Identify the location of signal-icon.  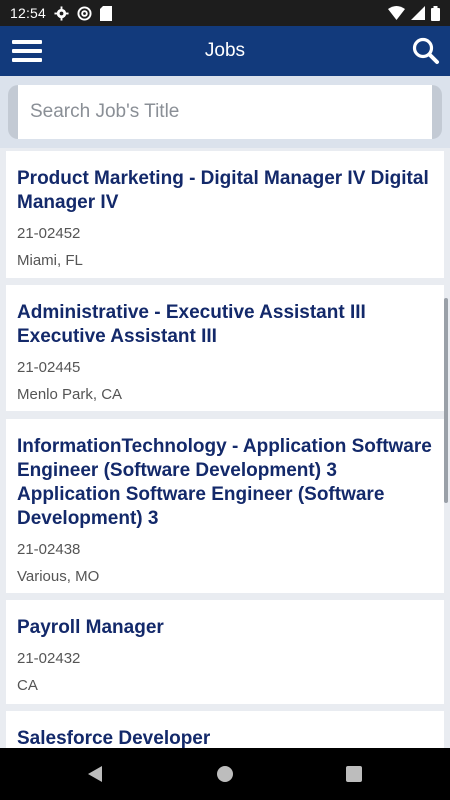
(418, 13).